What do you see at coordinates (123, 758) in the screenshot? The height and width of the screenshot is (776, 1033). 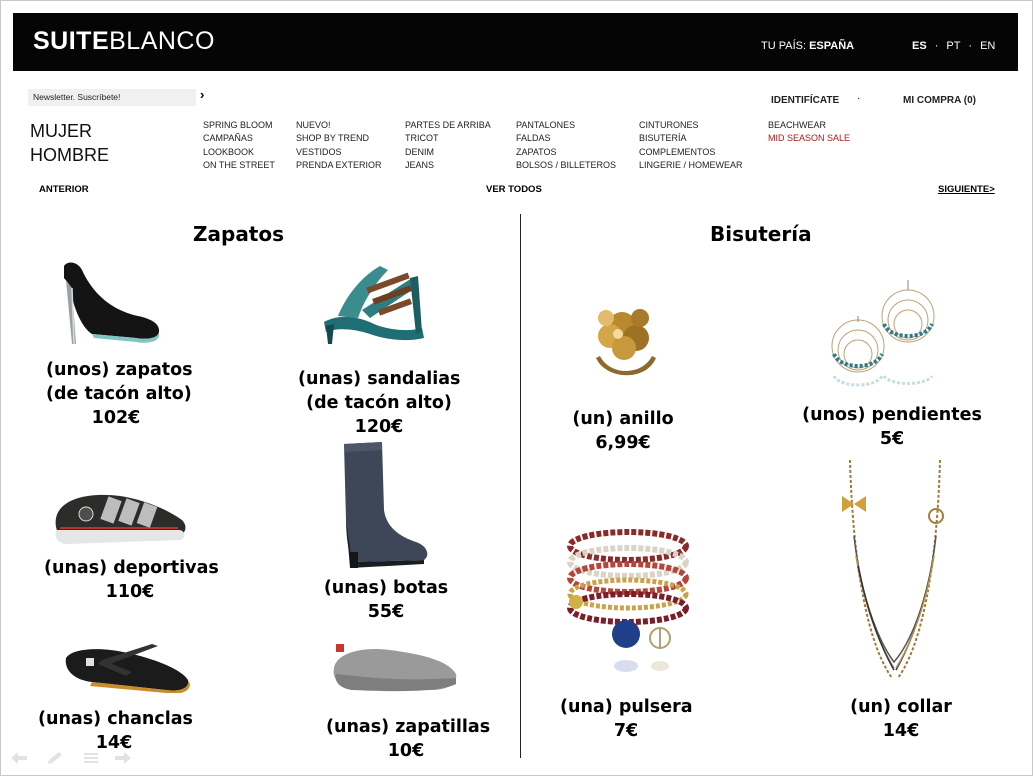 I see `next-slide-icon` at bounding box center [123, 758].